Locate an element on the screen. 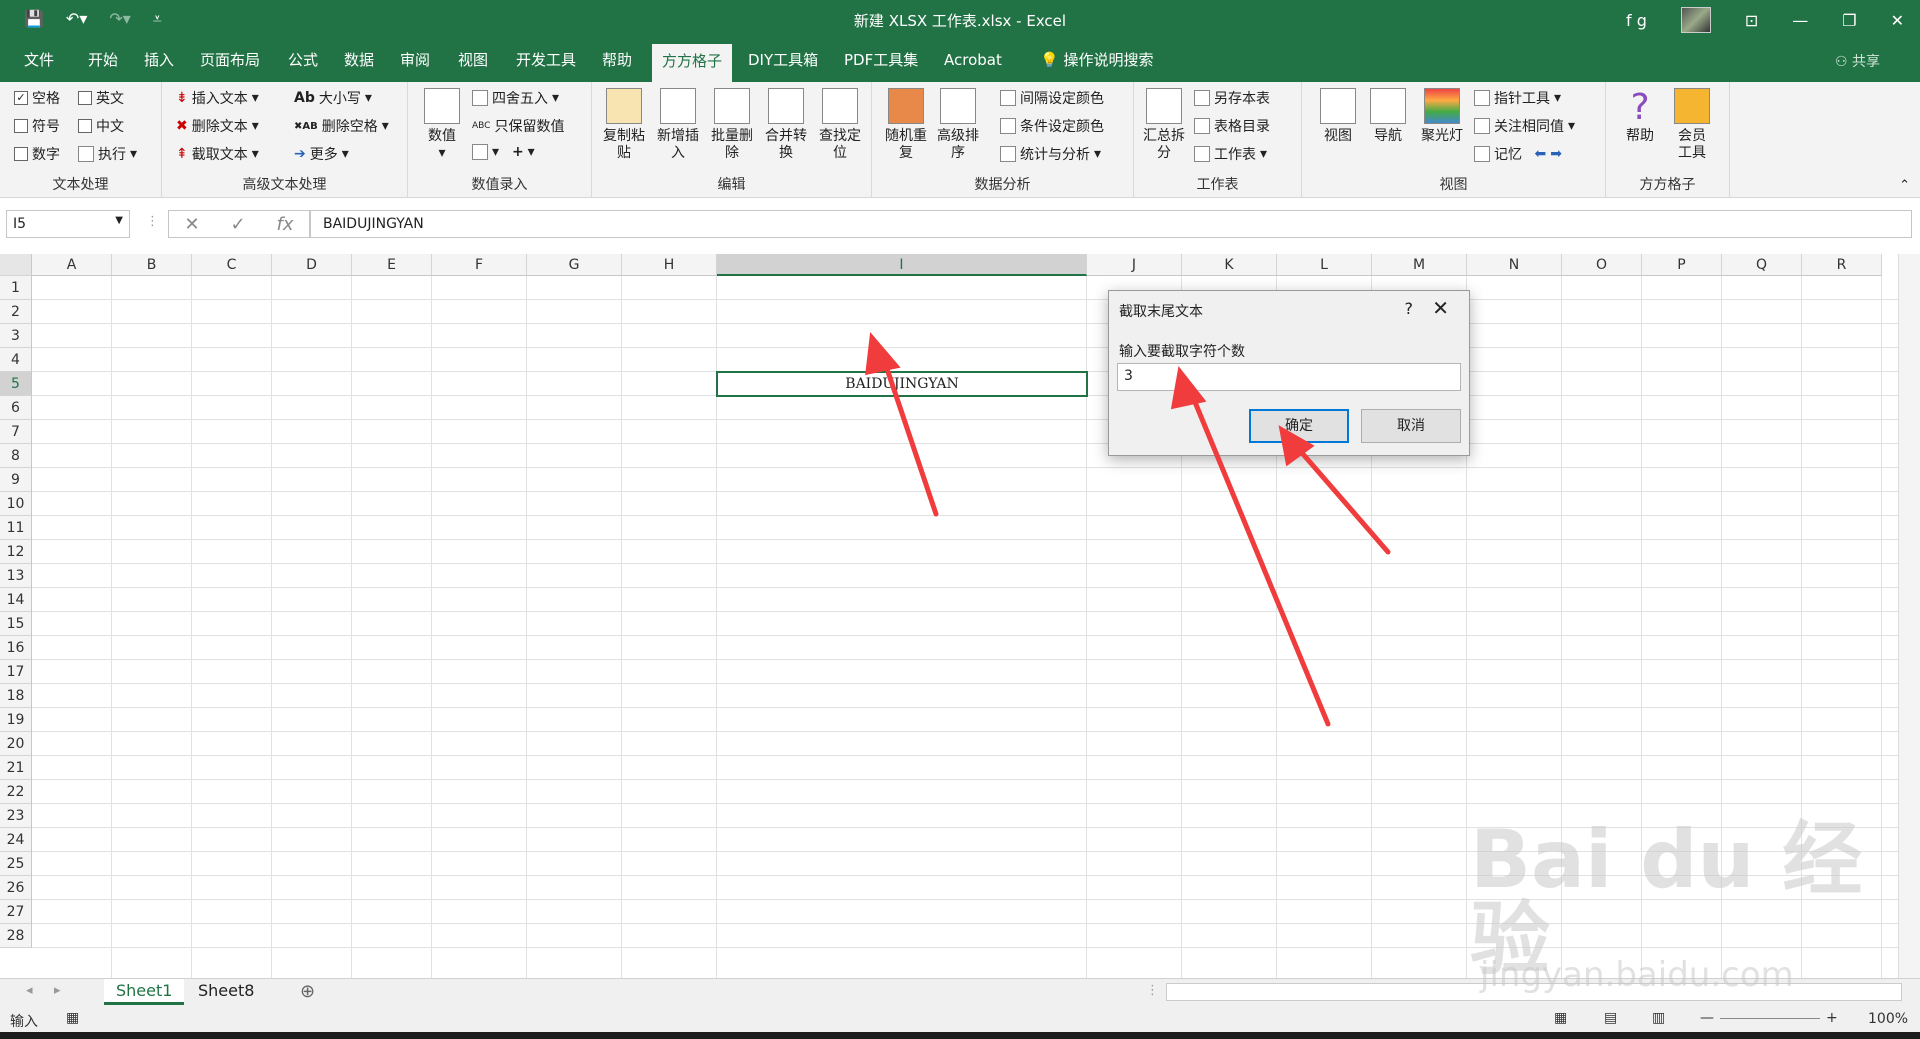 This screenshot has width=1920, height=1039. row-header: 4 is located at coordinates (16, 360).